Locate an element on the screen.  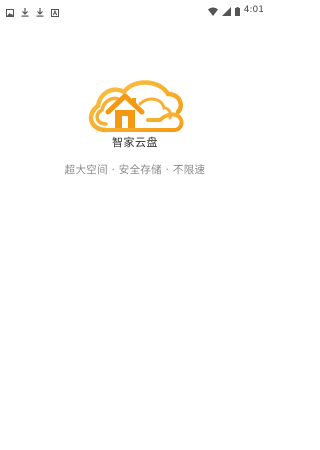
status-time: 4:01 is located at coordinates (253, 10).